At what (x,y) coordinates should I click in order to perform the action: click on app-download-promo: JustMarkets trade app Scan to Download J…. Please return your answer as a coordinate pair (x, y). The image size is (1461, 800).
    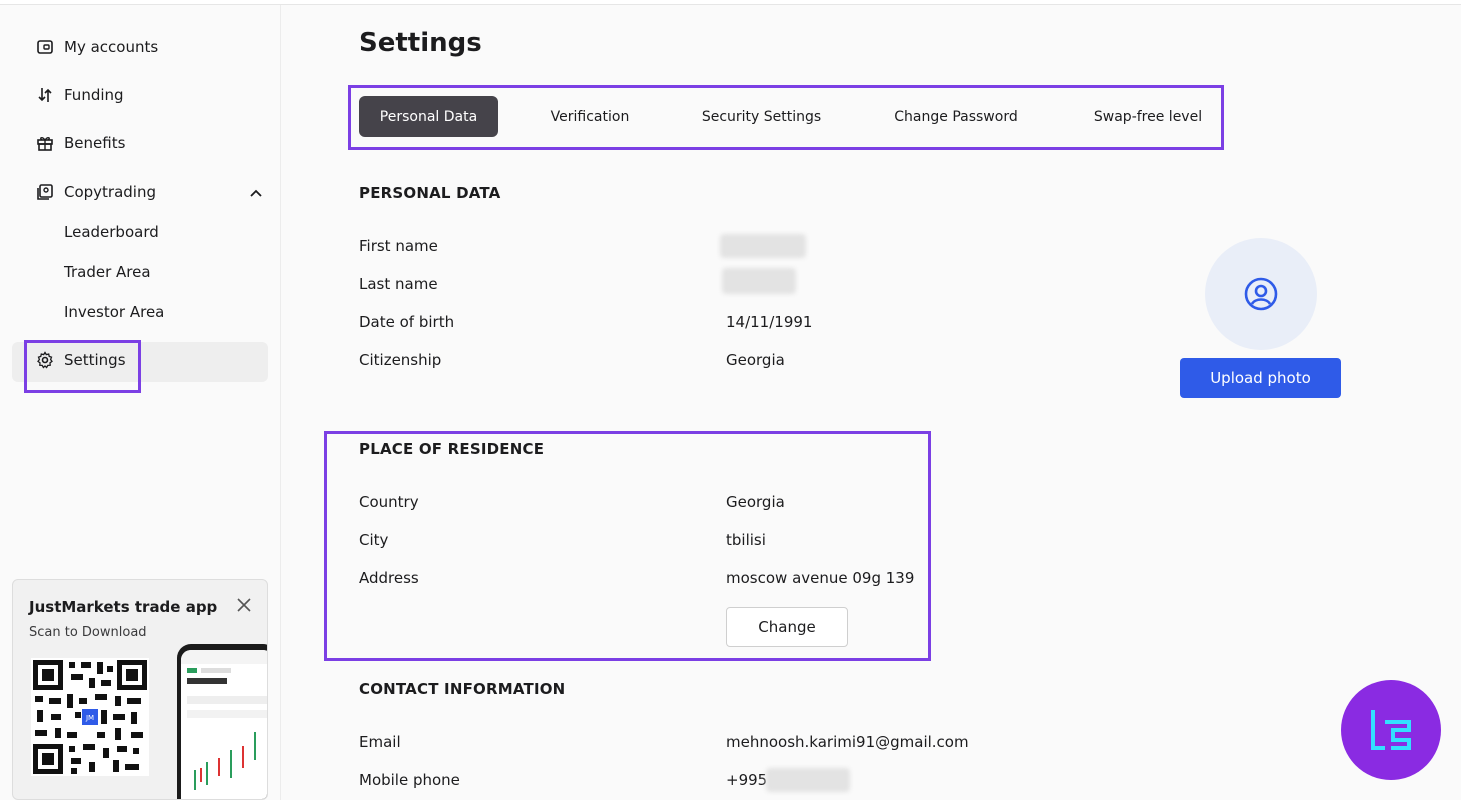
    Looking at the image, I should click on (140, 689).